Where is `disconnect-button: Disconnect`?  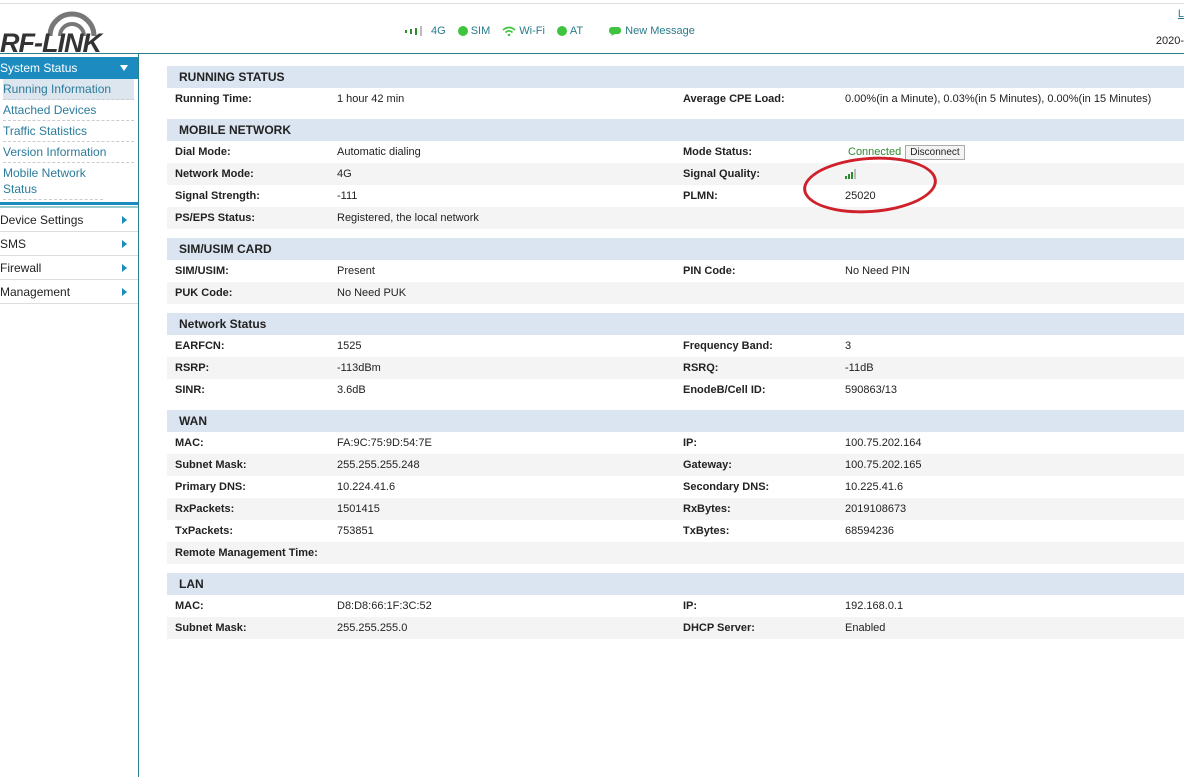 disconnect-button: Disconnect is located at coordinates (935, 152).